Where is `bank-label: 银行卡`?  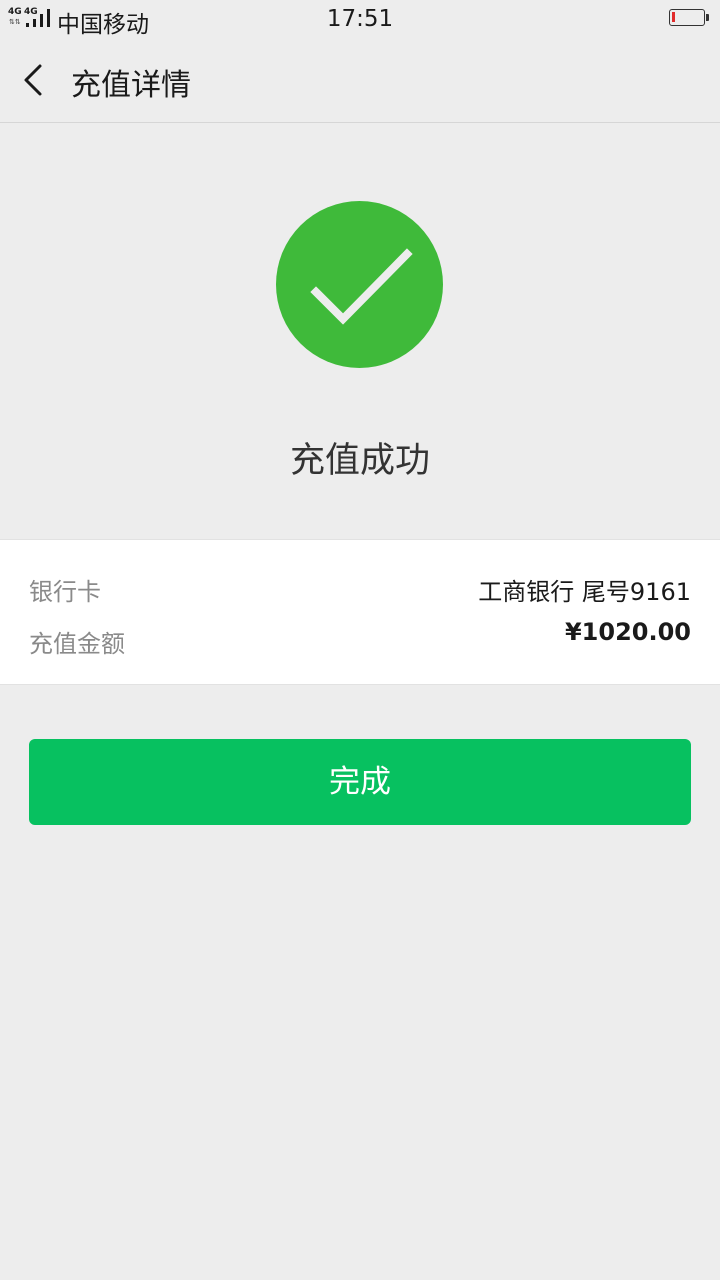 bank-label: 银行卡 is located at coordinates (65, 592).